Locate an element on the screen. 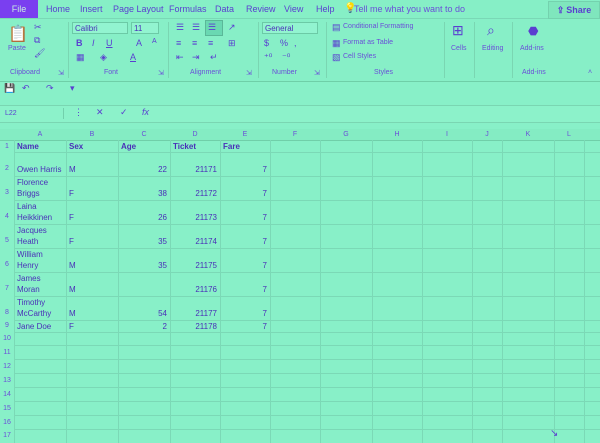  column-header-l: L is located at coordinates (569, 134).